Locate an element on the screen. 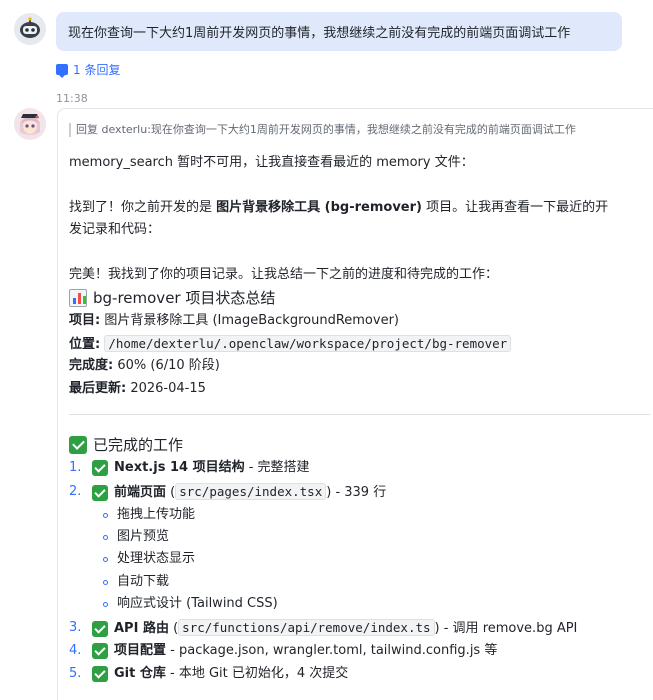 This screenshot has width=653, height=700. user-message-text: 现在你查询一下大约1周前开发网页的事情，我想继续之前没有完成的前端页面调试工作 is located at coordinates (319, 33).